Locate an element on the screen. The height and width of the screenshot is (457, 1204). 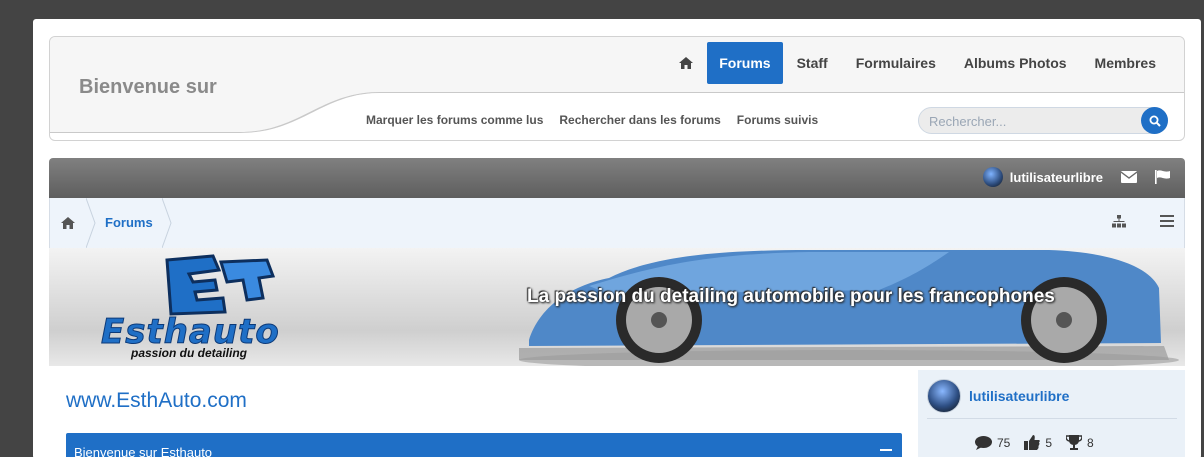
nav-forums: Forums is located at coordinates (745, 63).